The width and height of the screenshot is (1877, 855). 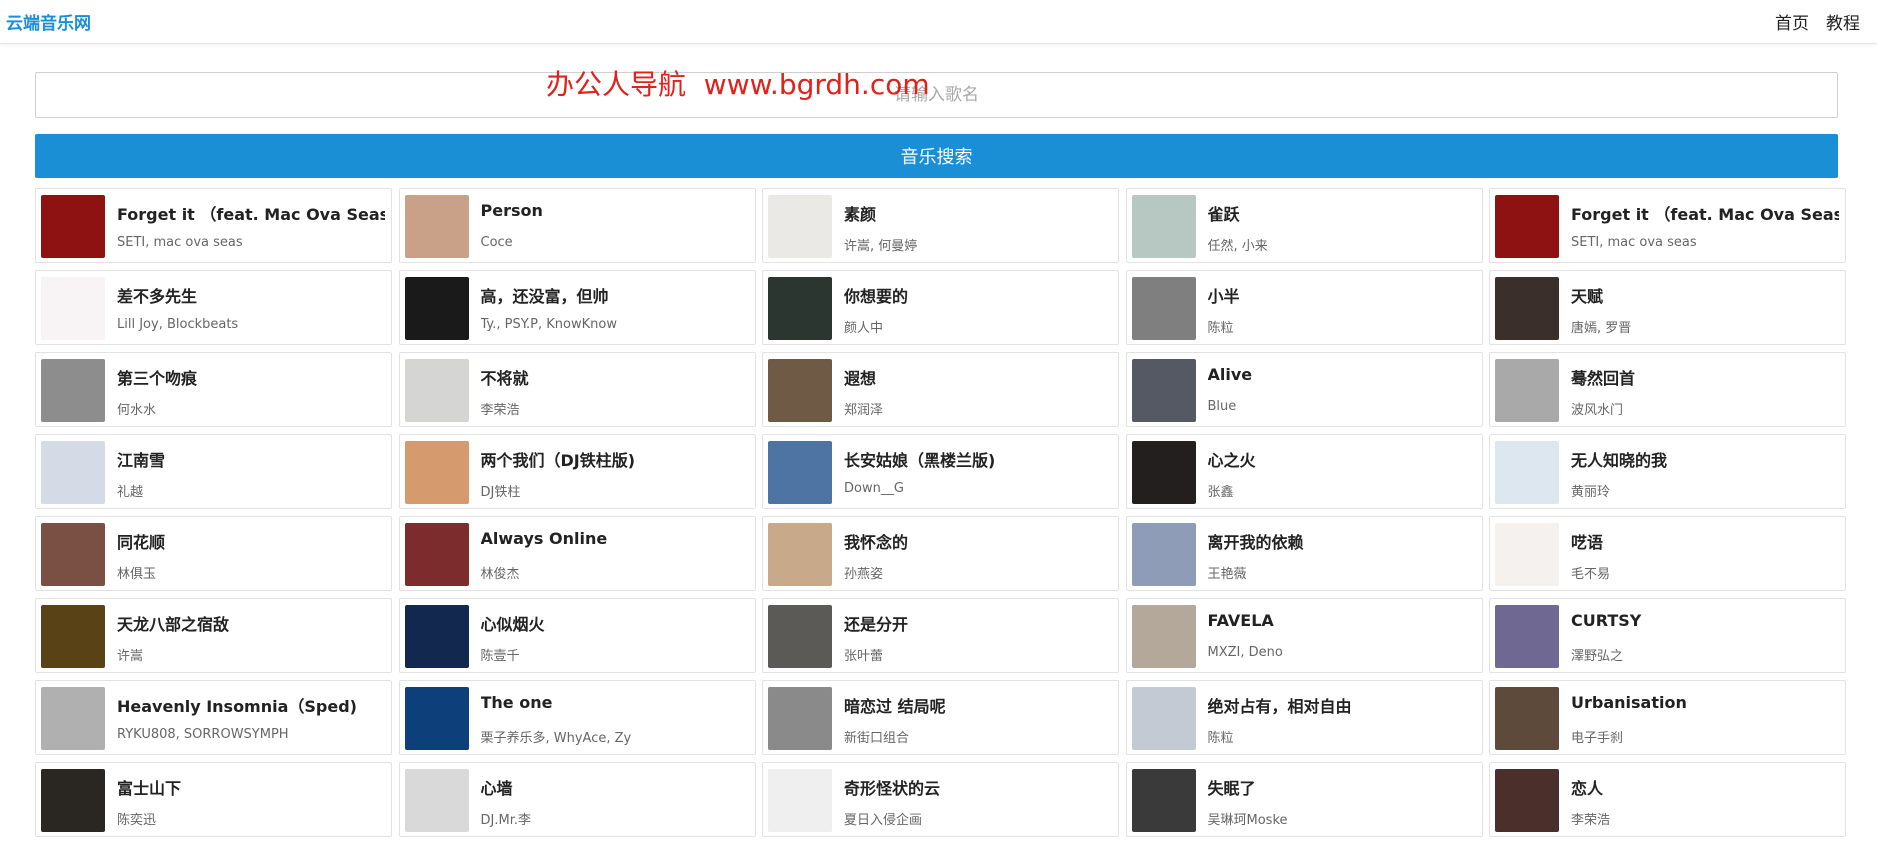 What do you see at coordinates (615, 702) in the screenshot?
I see `song-title: The one` at bounding box center [615, 702].